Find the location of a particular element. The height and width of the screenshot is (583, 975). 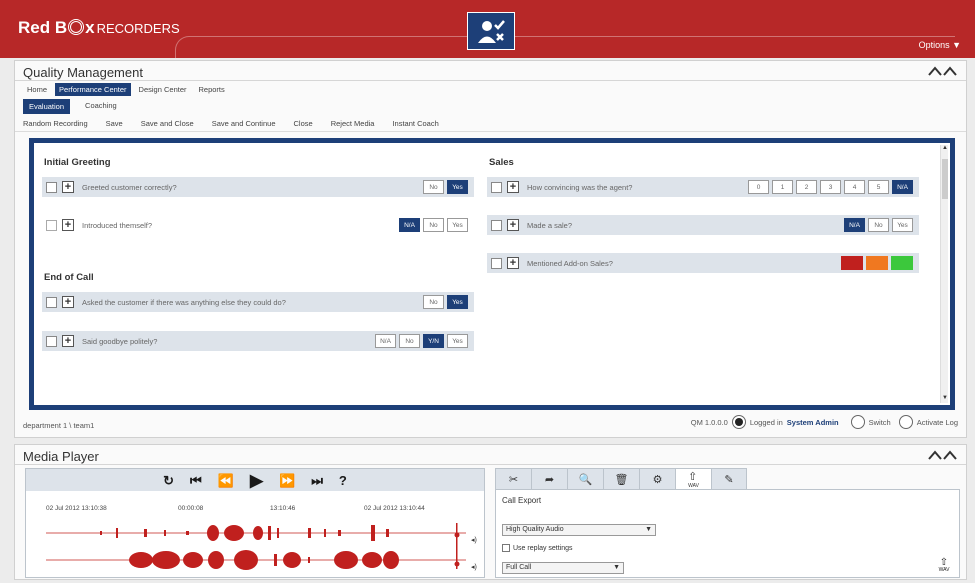

save-and-continue-button: Save and Continue is located at coordinates (244, 123).